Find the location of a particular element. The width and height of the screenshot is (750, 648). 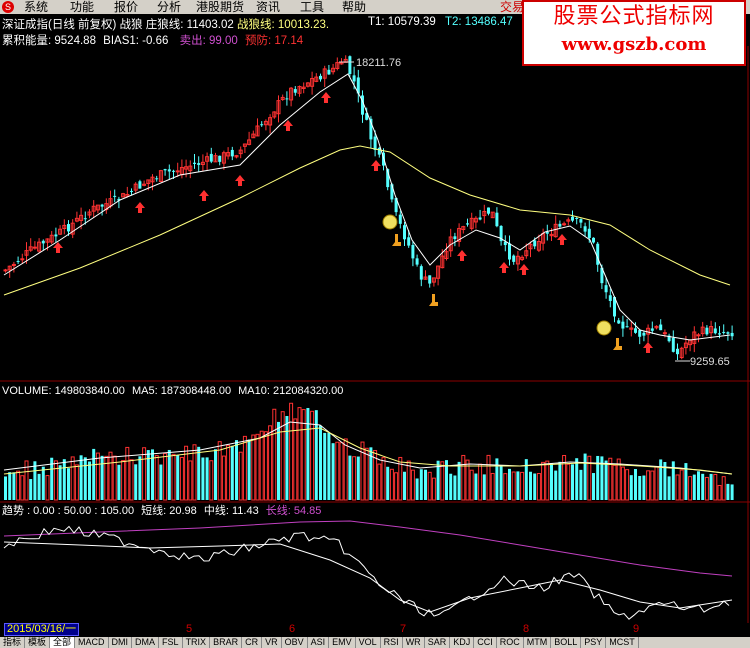

menu-item-tools: 工具 is located at coordinates (312, 7).